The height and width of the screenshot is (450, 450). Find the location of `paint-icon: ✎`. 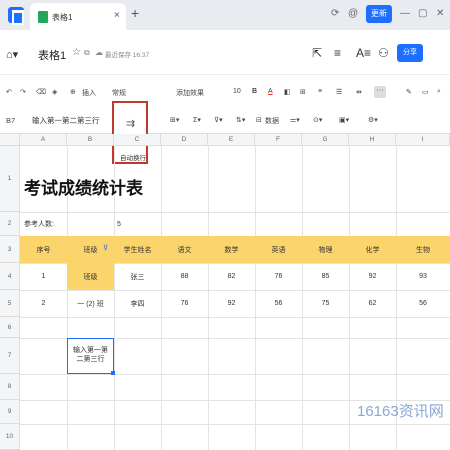

paint-icon: ✎ is located at coordinates (409, 92).